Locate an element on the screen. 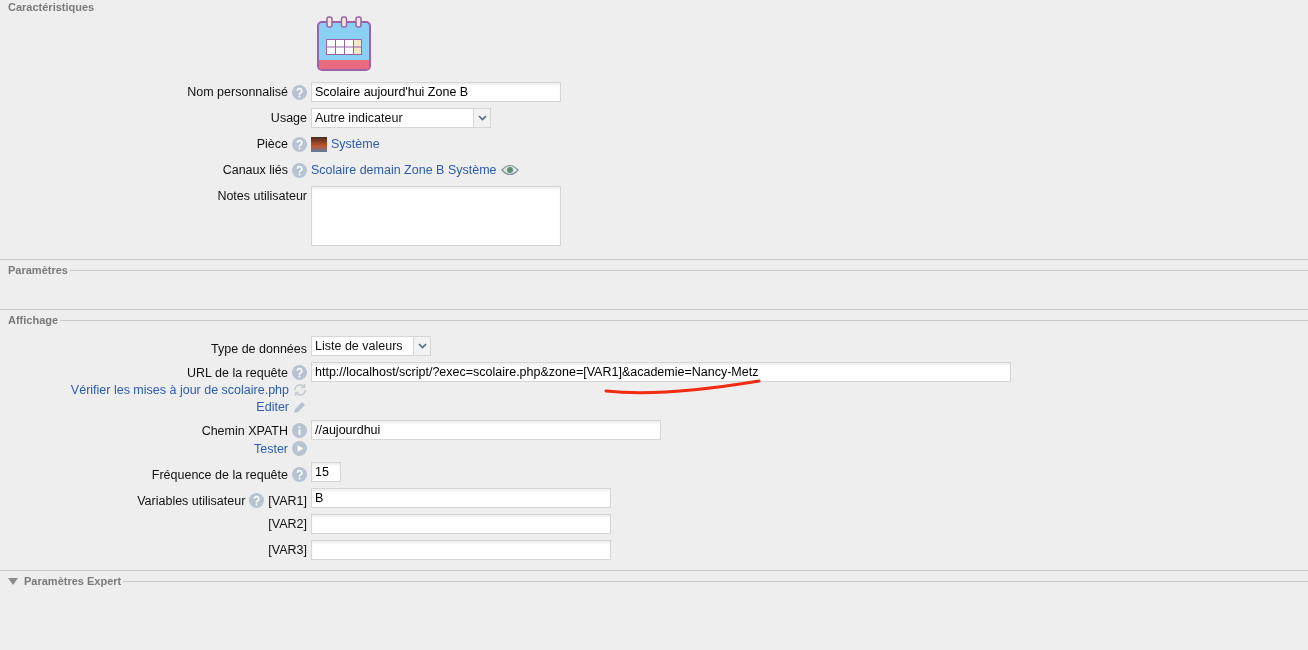  field-label: Chemin XPATH is located at coordinates (244, 430).